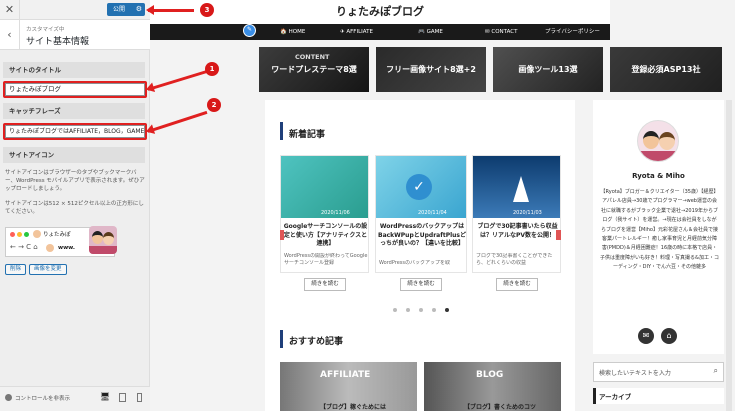 The width and height of the screenshot is (735, 411). What do you see at coordinates (517, 231) in the screenshot?
I see `post-title: ブログで30記事書いたら収益は？リアルなPV数を公開！` at bounding box center [517, 231].